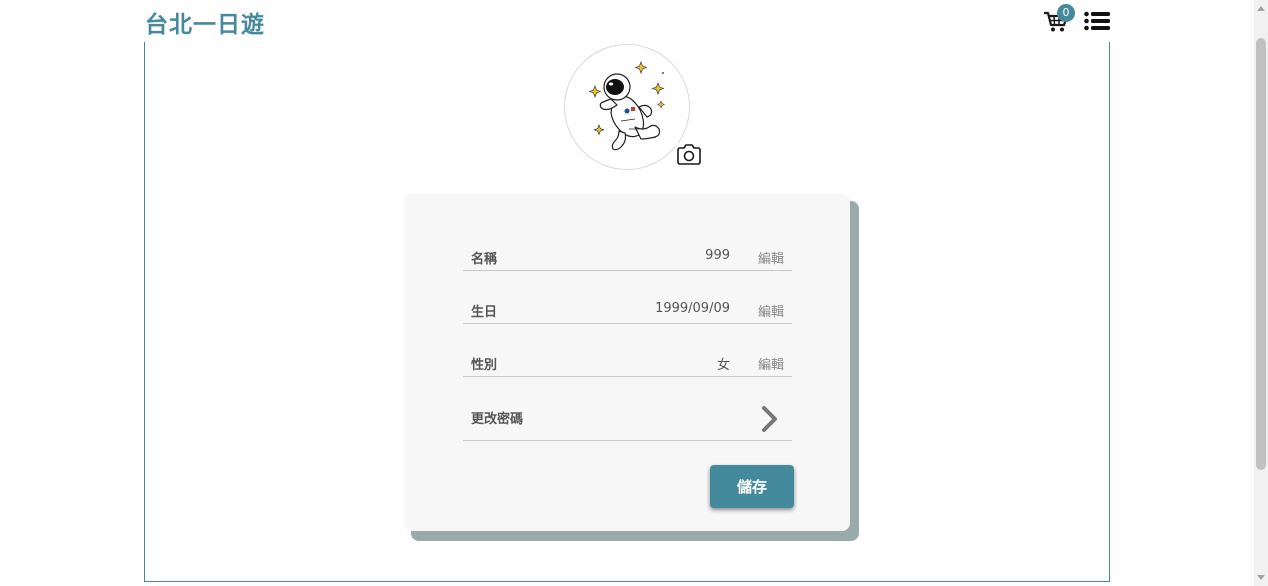 This screenshot has width=1268, height=586. I want to click on menu-button, so click(1097, 21).